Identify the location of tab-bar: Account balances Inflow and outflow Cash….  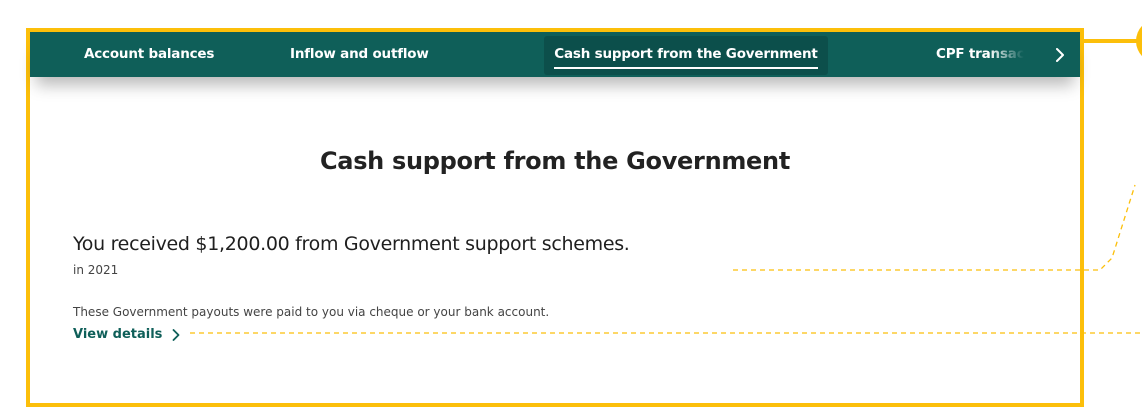
(555, 54).